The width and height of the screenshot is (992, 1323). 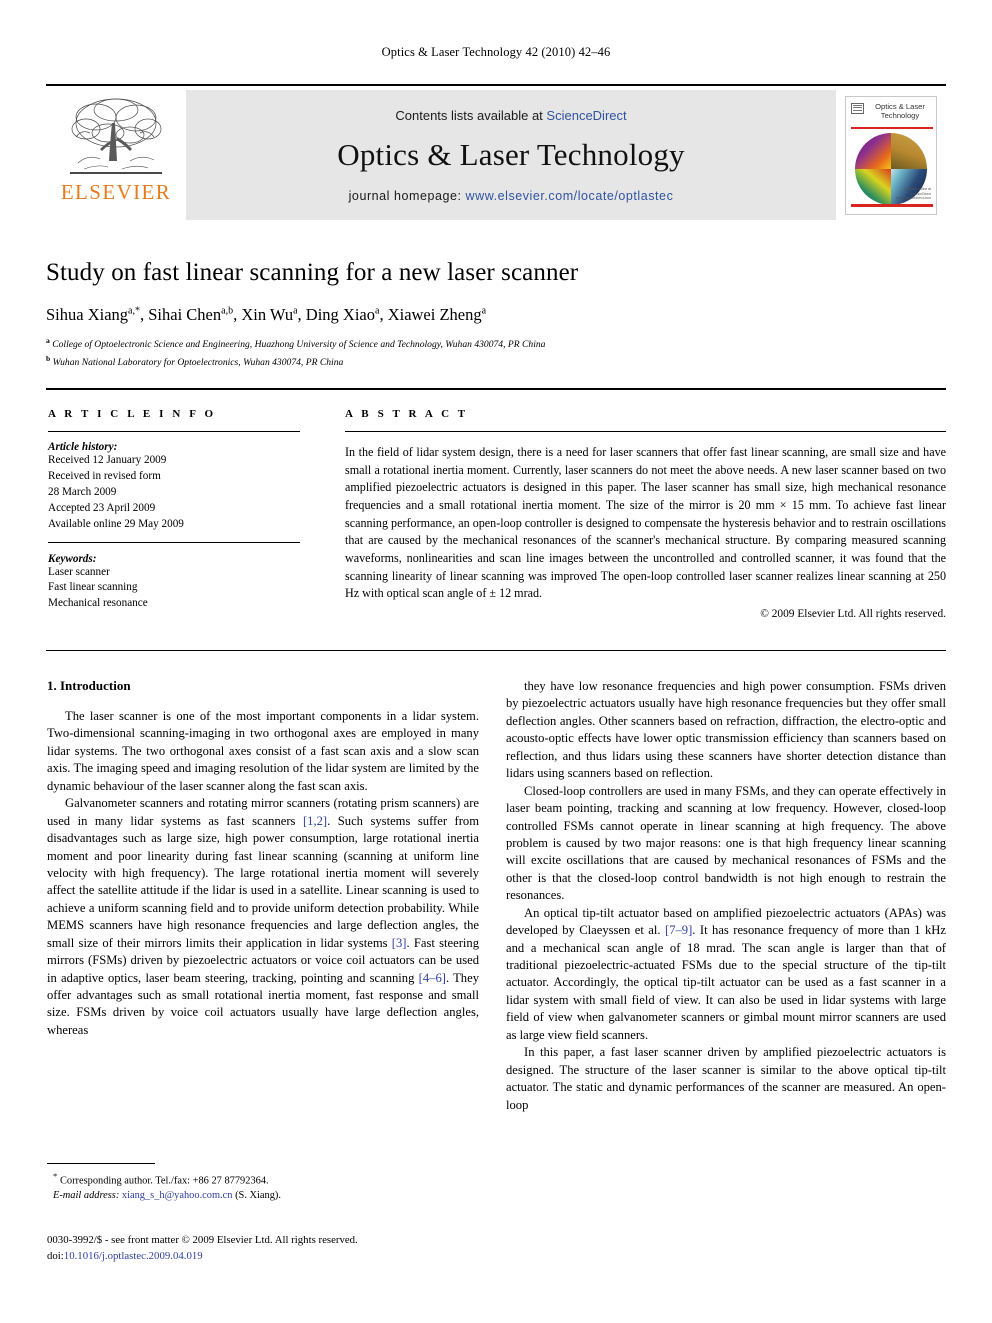 What do you see at coordinates (102, 507) in the screenshot?
I see `history-line: Accepted 23 April 2009` at bounding box center [102, 507].